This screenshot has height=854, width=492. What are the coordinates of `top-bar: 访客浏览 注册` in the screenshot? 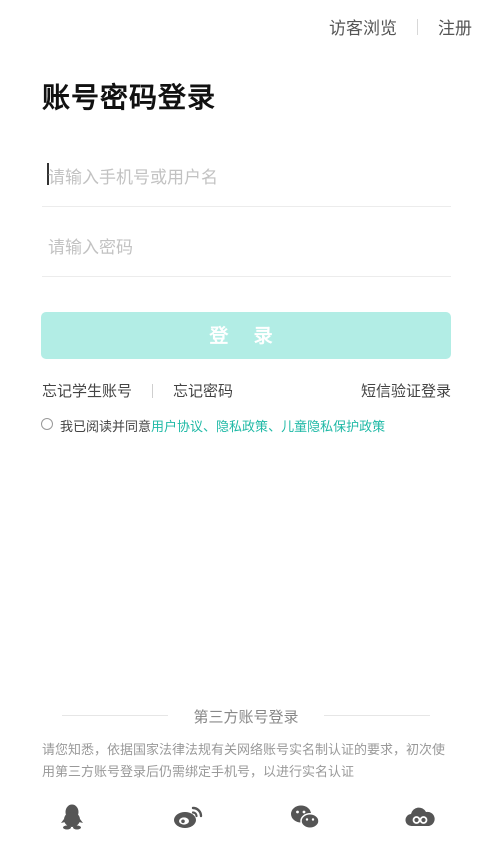 It's located at (400, 26).